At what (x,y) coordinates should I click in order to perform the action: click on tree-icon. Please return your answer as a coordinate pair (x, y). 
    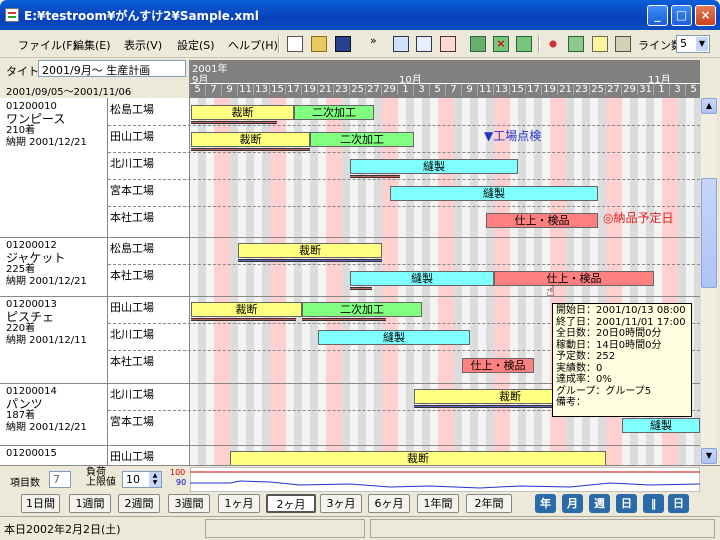
    Looking at the image, I should click on (600, 44).